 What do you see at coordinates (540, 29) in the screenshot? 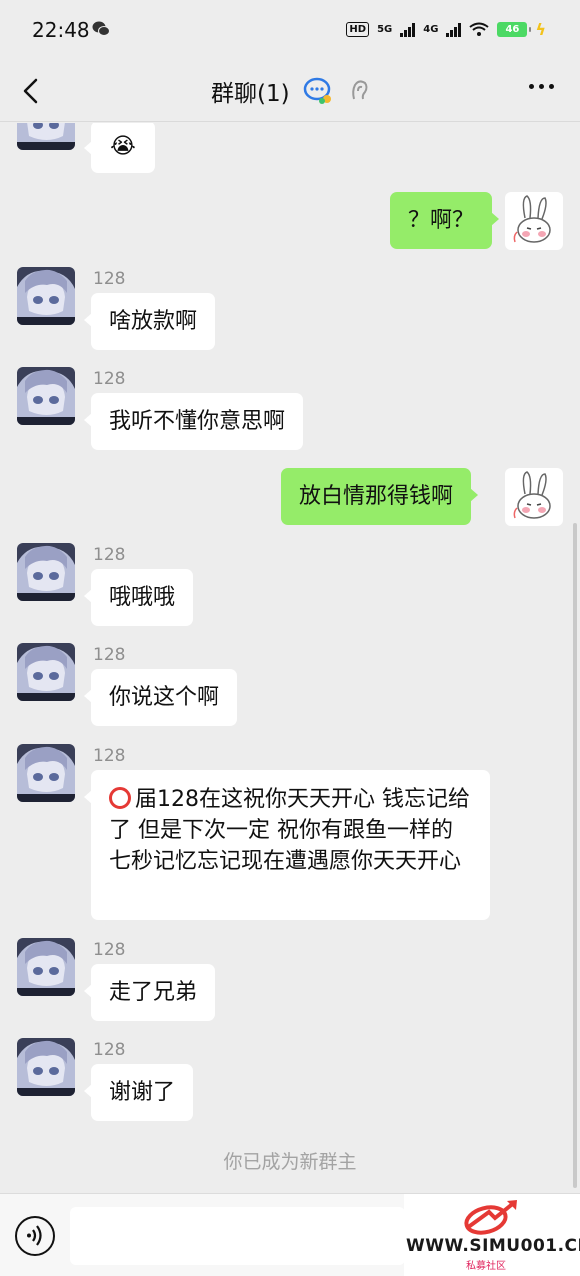
I see `charging-icon: ϟ` at bounding box center [540, 29].